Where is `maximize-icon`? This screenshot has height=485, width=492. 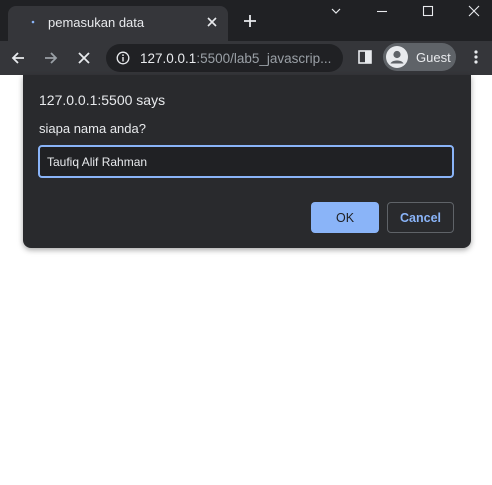
maximize-icon is located at coordinates (428, 11).